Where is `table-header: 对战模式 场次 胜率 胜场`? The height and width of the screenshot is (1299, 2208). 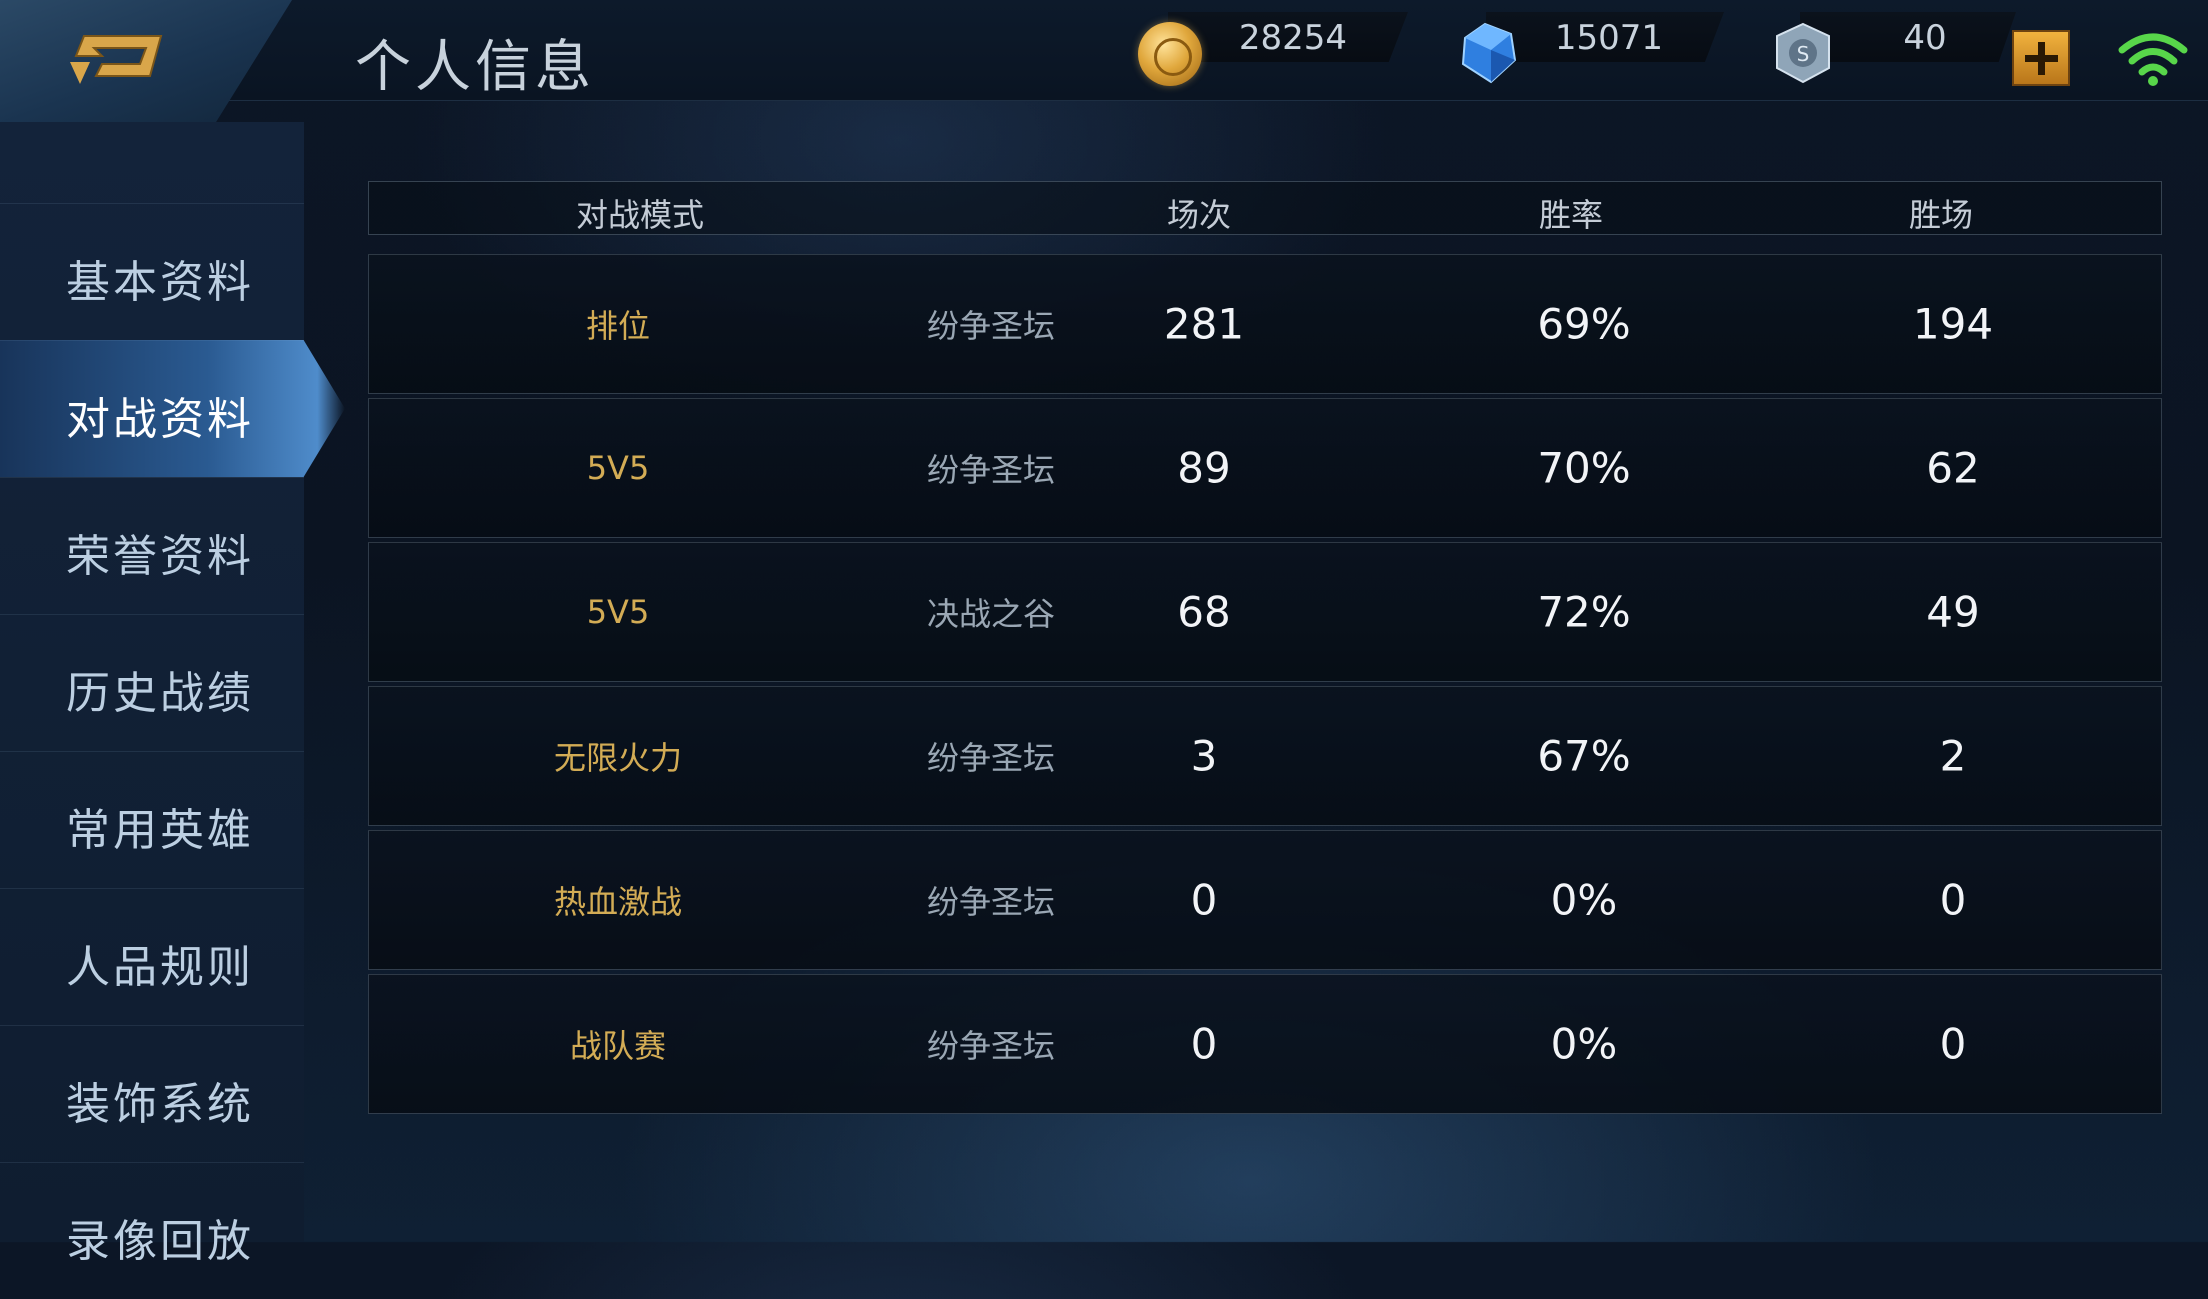 table-header: 对战模式 场次 胜率 胜场 is located at coordinates (1265, 208).